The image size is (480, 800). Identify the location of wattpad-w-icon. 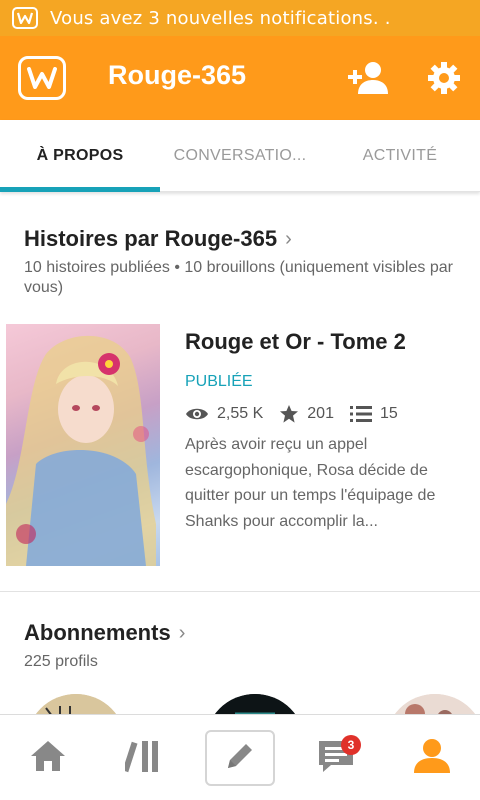
(25, 18).